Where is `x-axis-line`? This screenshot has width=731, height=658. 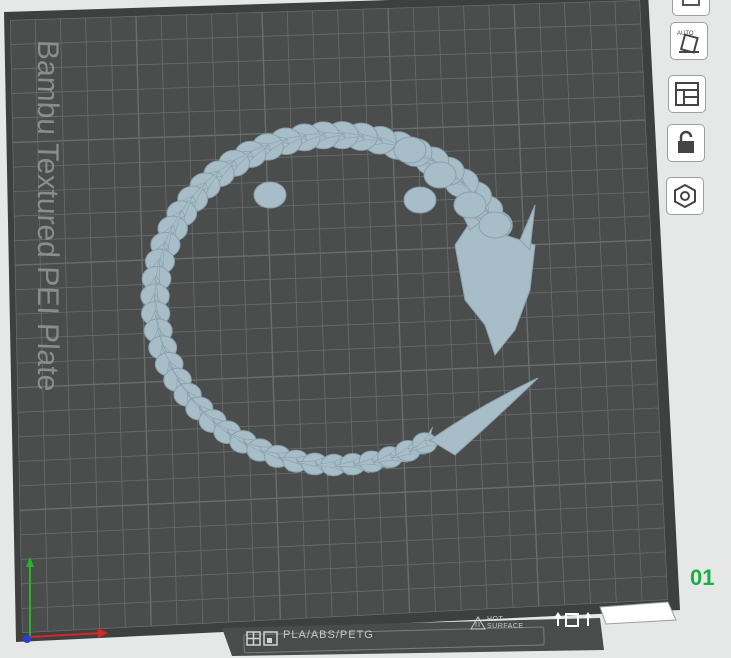
x-axis-line is located at coordinates (65, 635).